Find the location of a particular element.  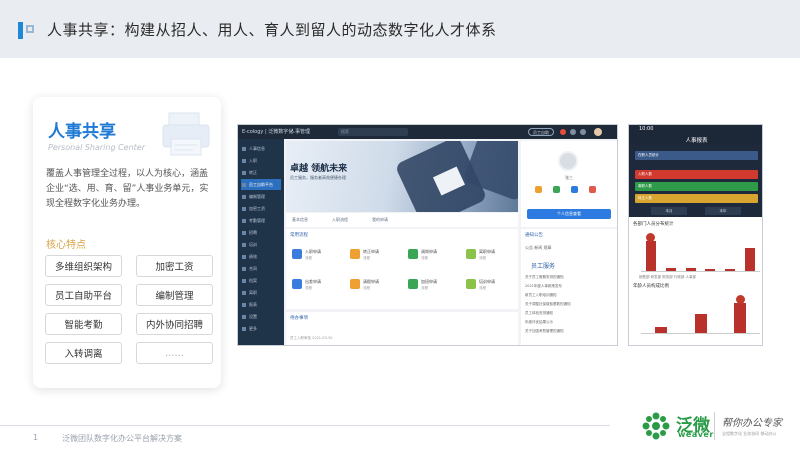

notice-row: 员工体检安排通知 is located at coordinates (569, 313).